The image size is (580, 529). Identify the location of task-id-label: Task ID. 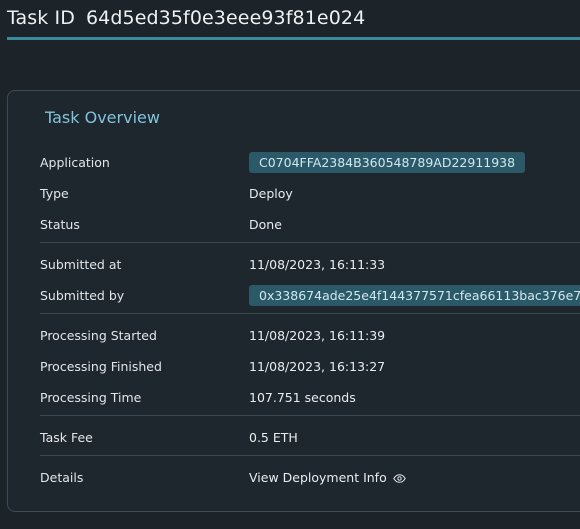
(41, 18).